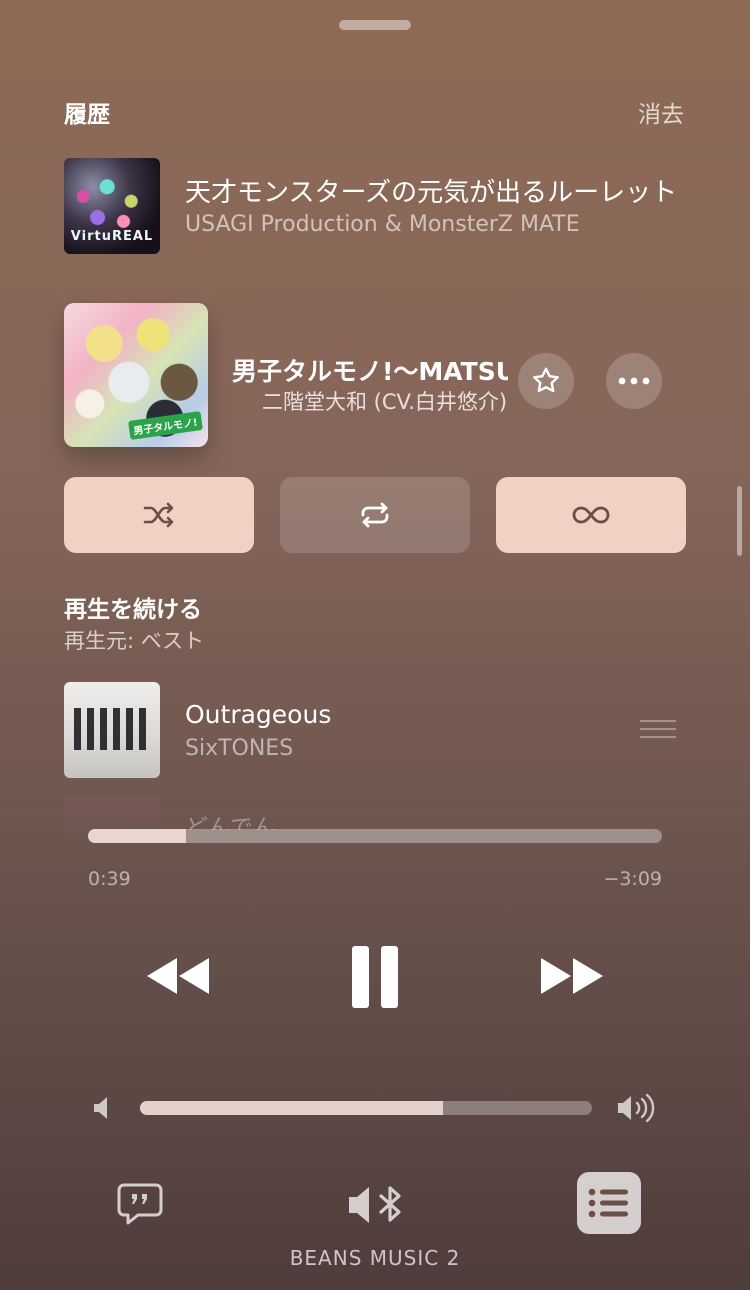 Image resolution: width=750 pixels, height=1290 pixels. I want to click on autoplay-button, so click(591, 515).